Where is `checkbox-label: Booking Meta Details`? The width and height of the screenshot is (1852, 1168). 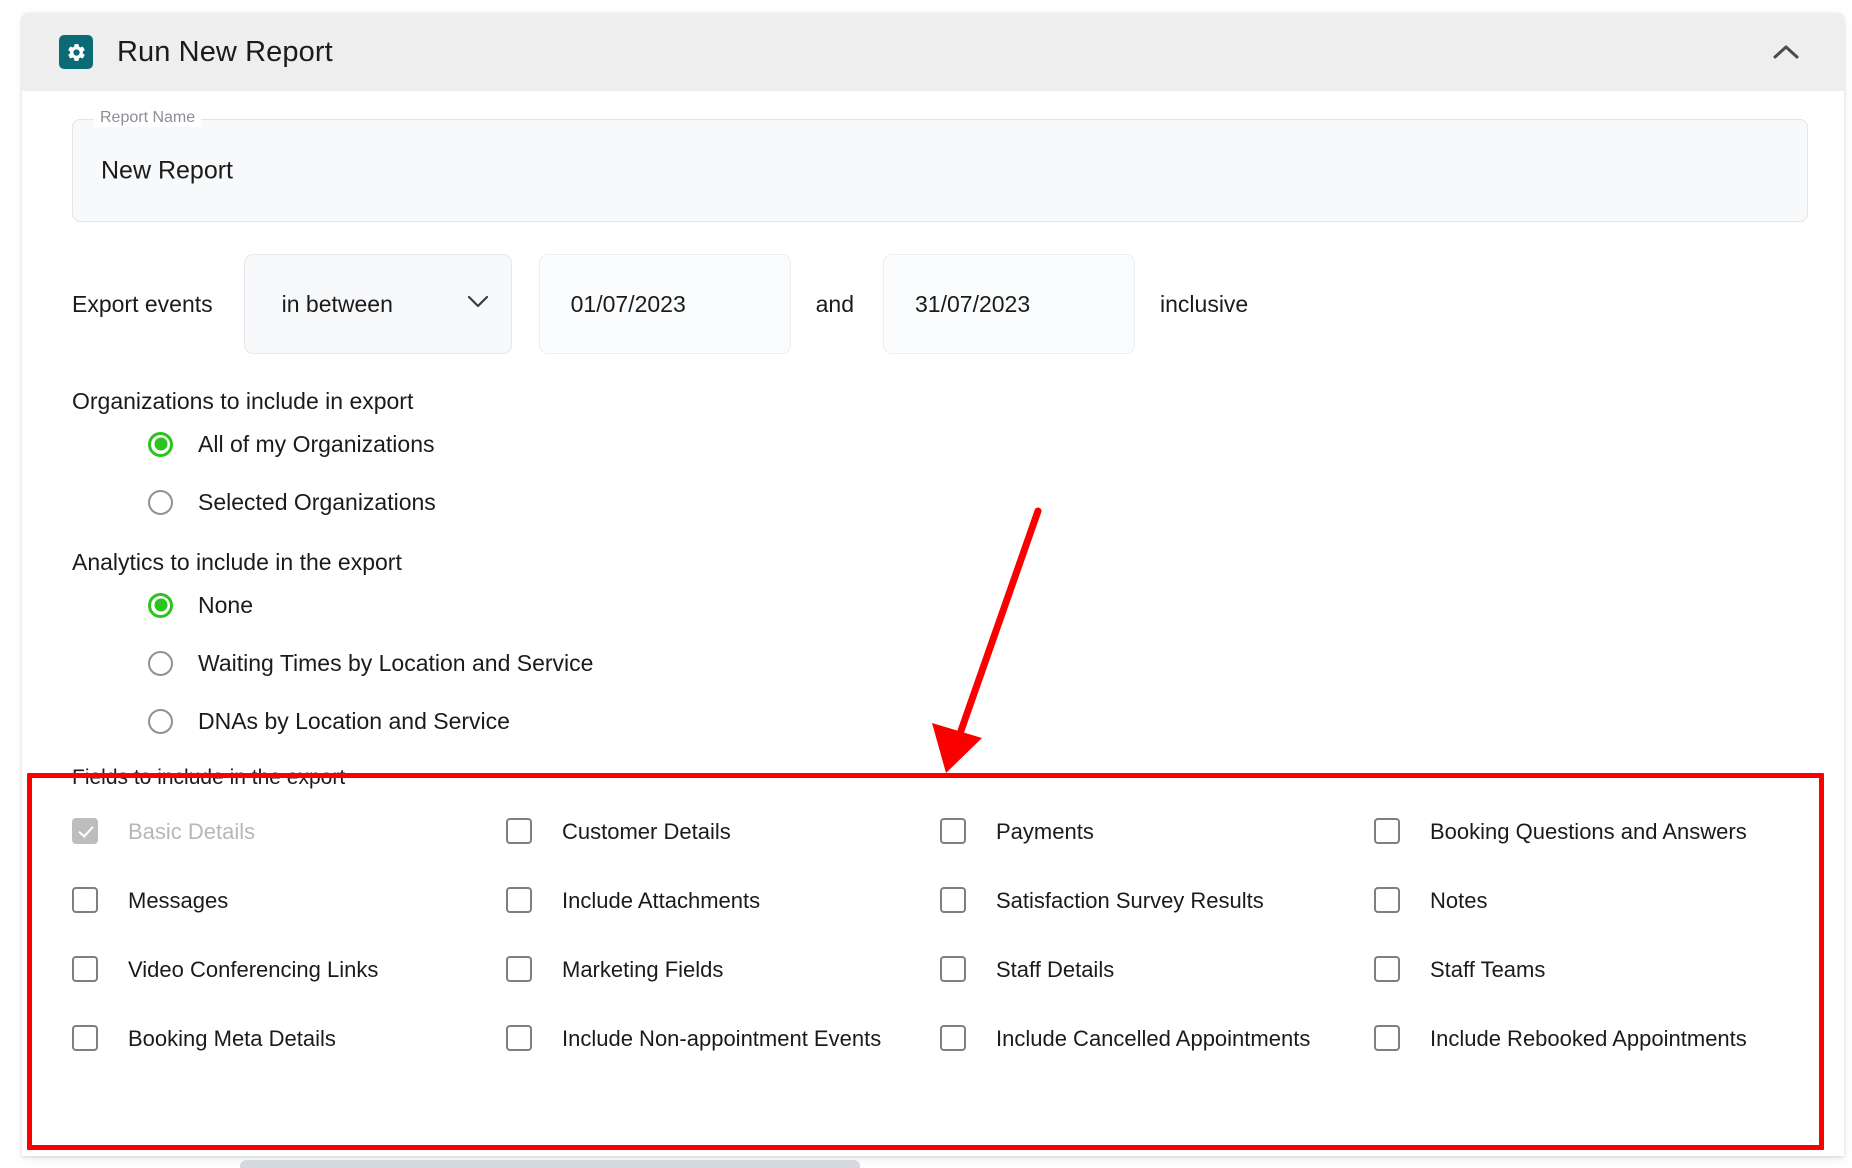
checkbox-label: Booking Meta Details is located at coordinates (232, 1038).